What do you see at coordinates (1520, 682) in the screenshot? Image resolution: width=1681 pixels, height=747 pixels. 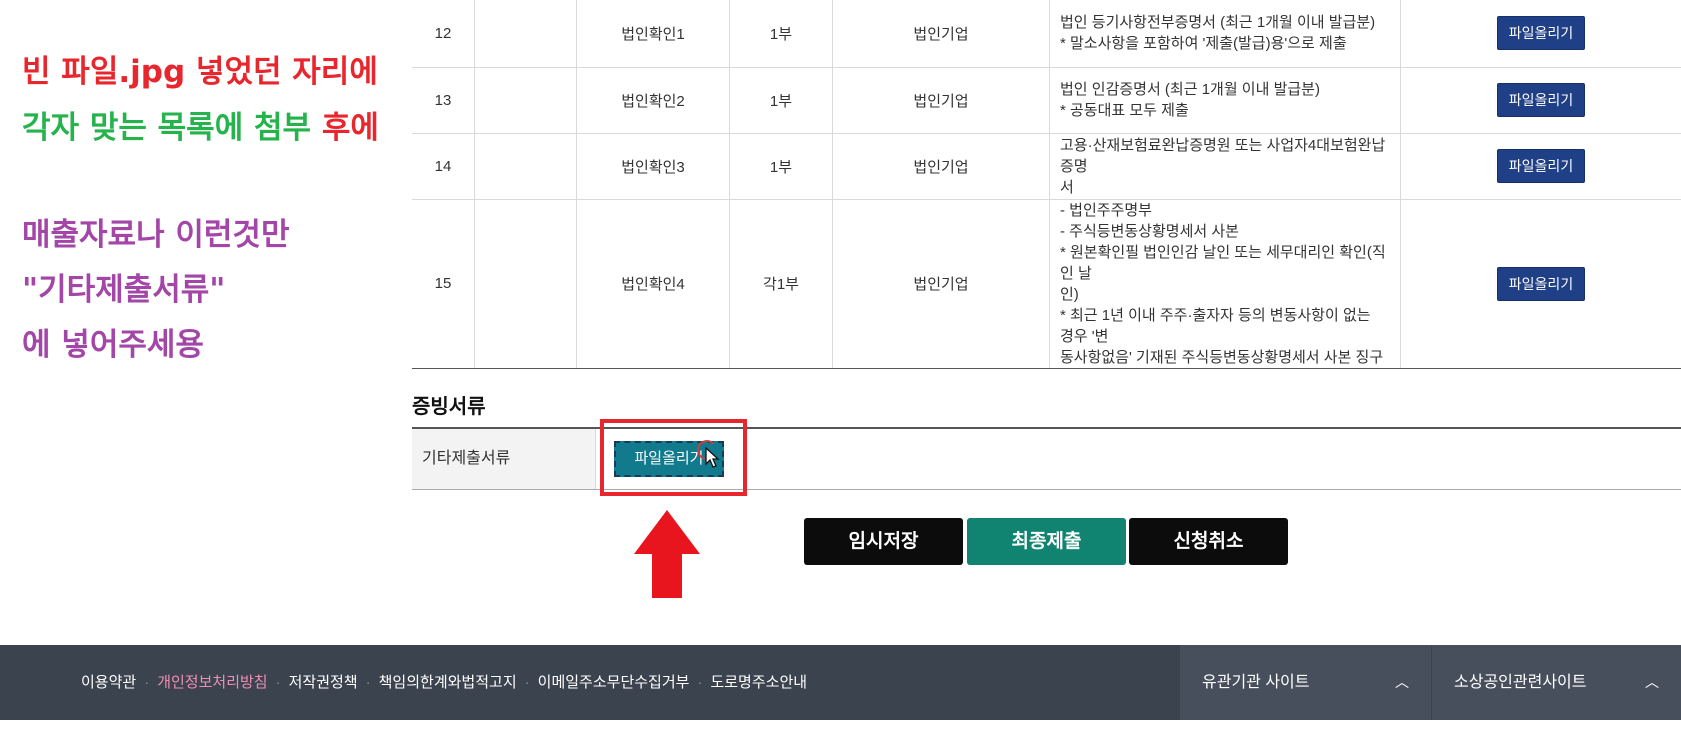 I see `small-business-sites-label: 소상공인관련사이트` at bounding box center [1520, 682].